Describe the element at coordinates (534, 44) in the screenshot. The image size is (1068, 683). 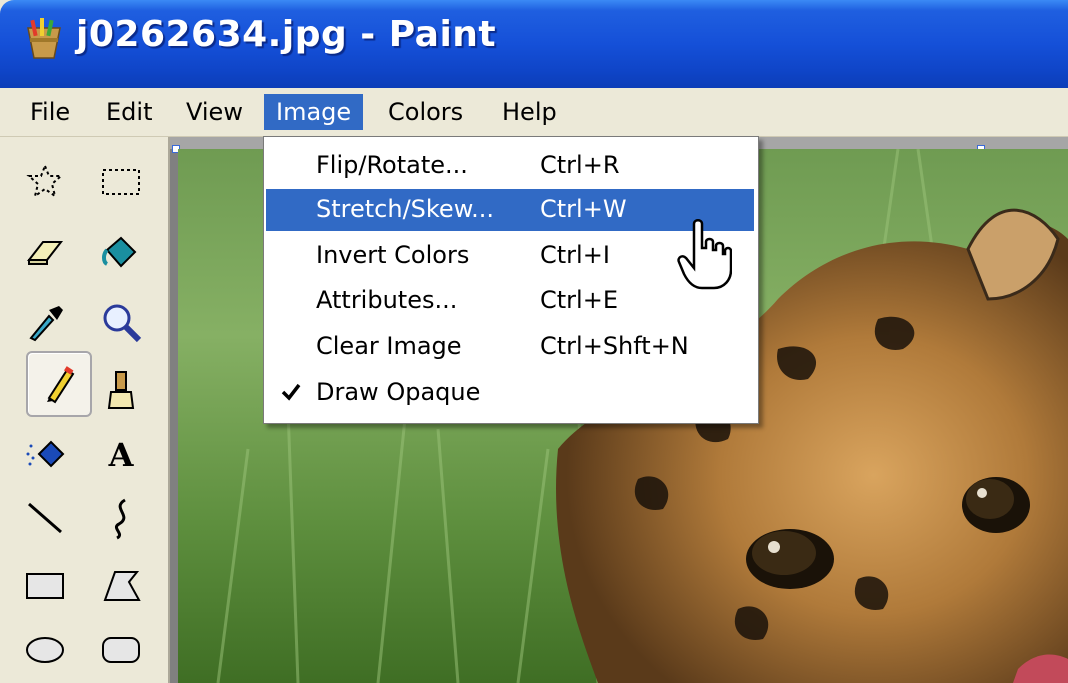
I see `title-bar: j0262634.jpg - Paint` at that location.